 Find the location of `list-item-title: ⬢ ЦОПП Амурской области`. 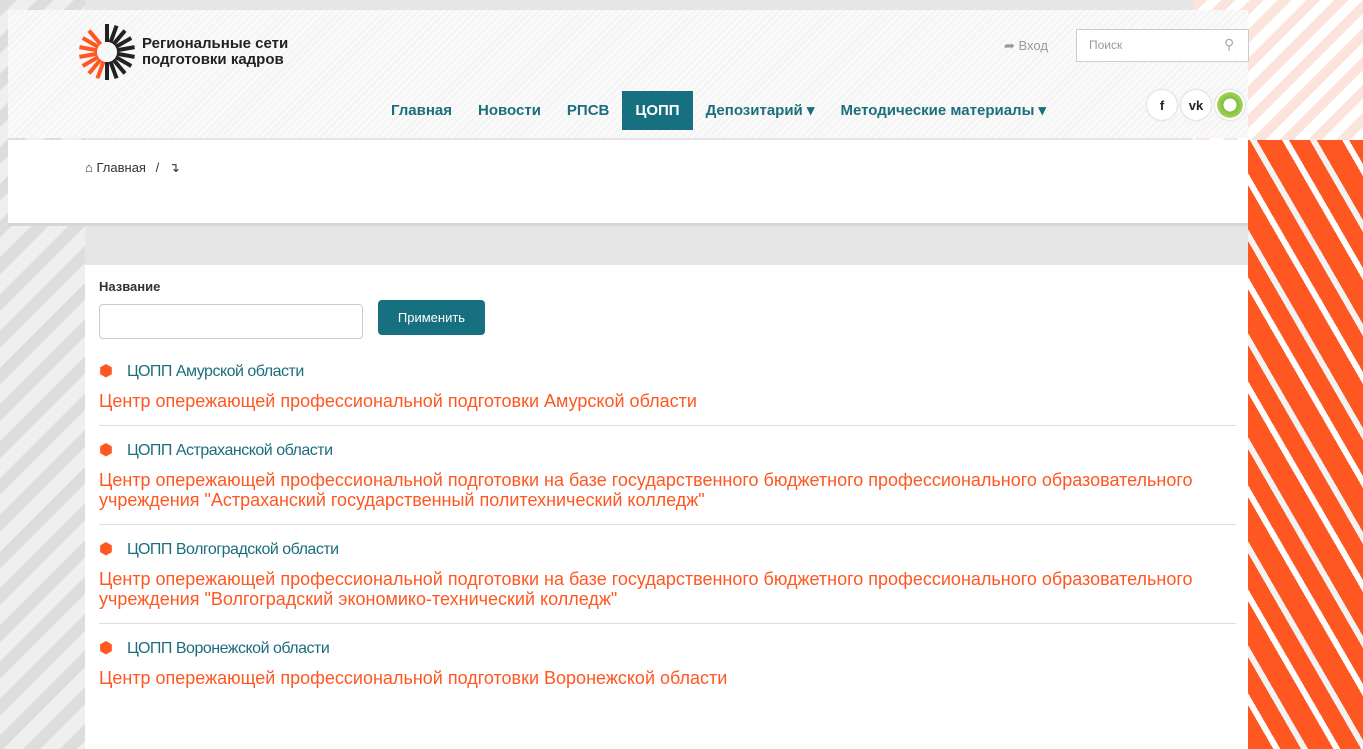

list-item-title: ⬢ ЦОПП Амурской области is located at coordinates (667, 372).